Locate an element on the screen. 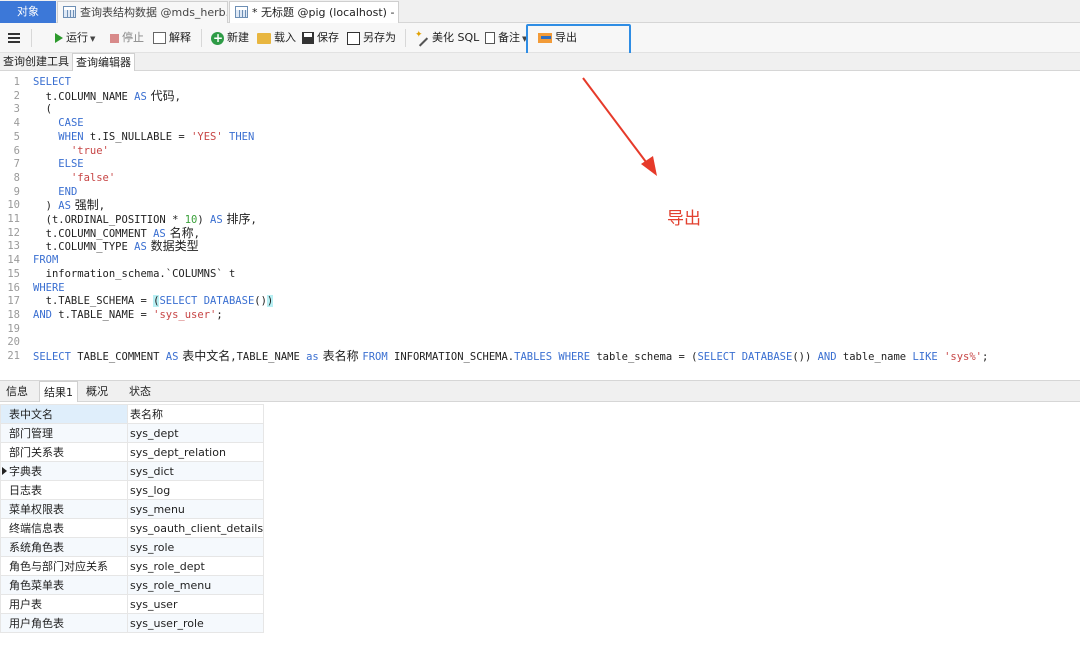 This screenshot has height=646, width=1080. table-cell: 终端信息表 is located at coordinates (64, 528).